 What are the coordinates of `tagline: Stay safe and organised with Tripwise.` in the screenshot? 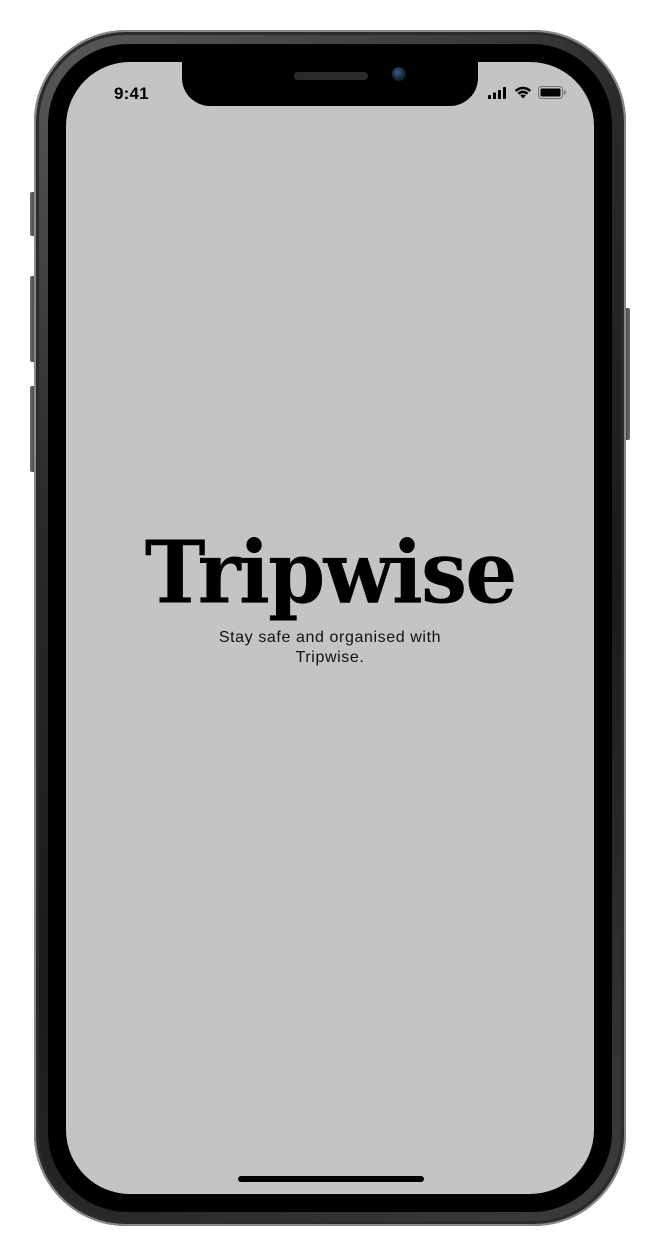 It's located at (330, 647).